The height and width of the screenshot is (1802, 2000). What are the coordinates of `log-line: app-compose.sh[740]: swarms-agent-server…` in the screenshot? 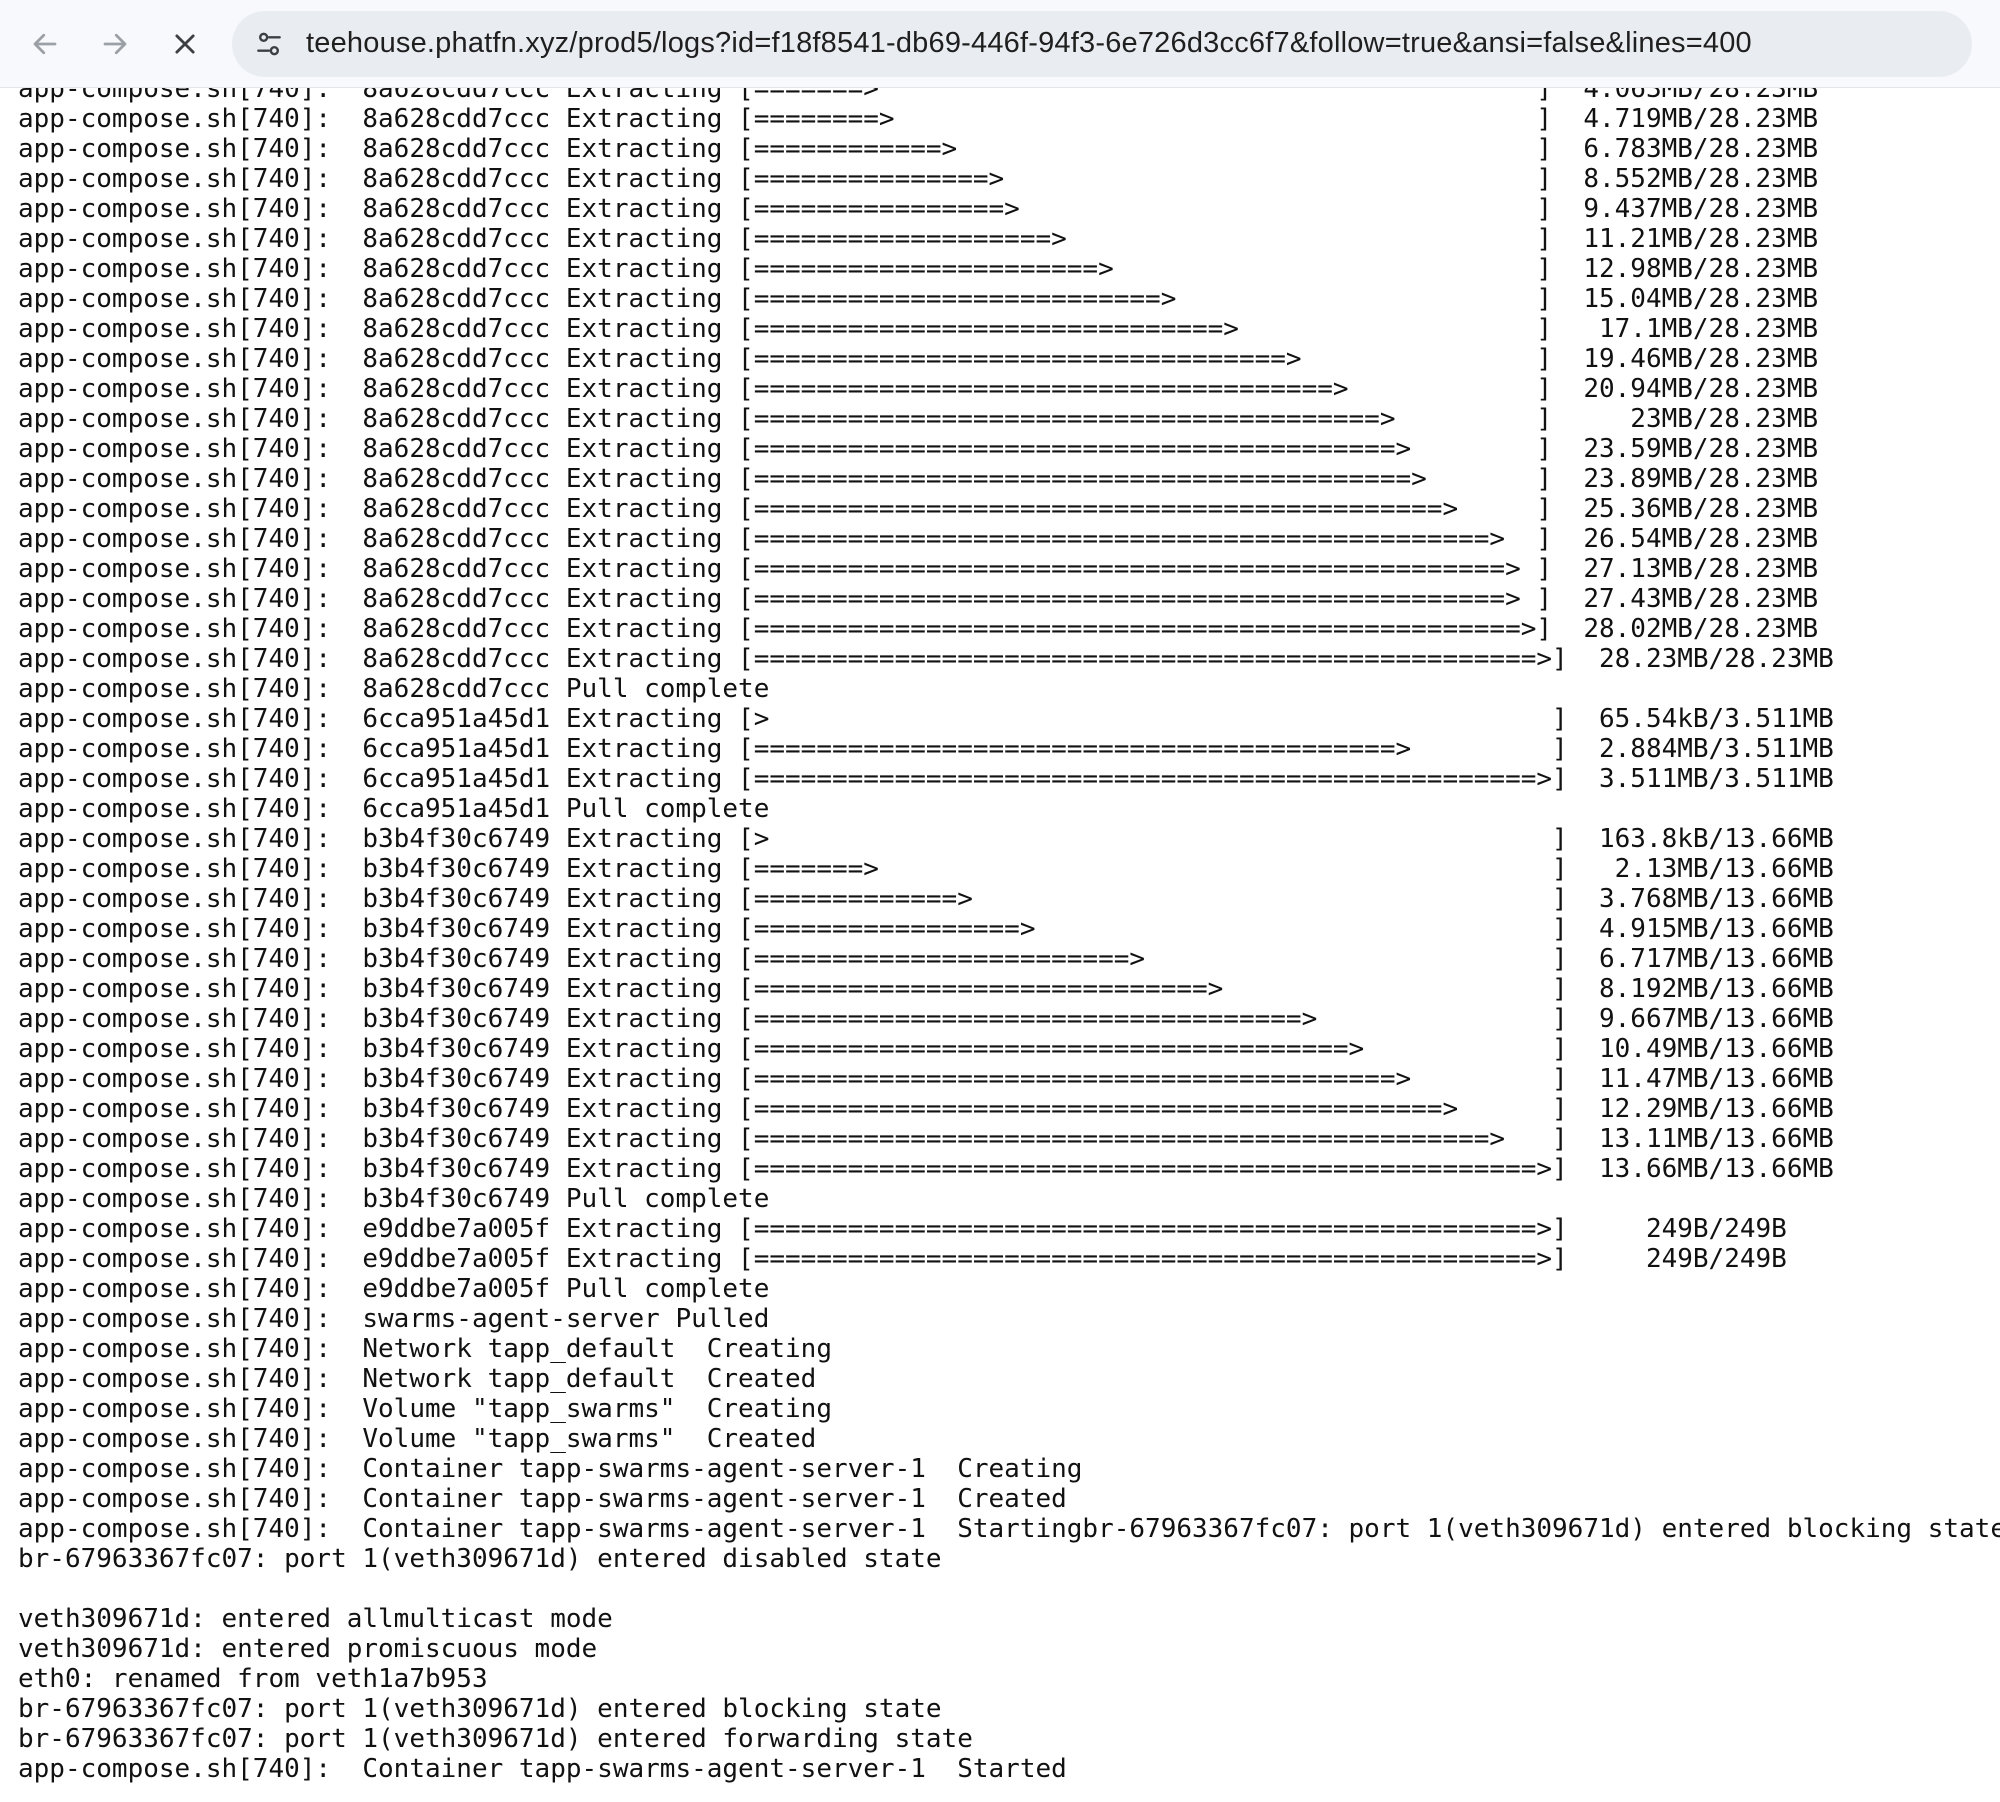 It's located at (394, 1319).